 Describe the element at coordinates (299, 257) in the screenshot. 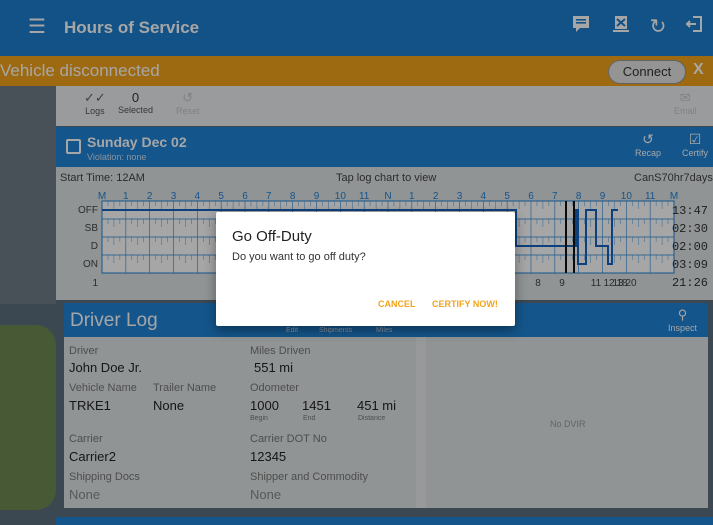

I see `dialog-message: Do you want to go off duty?` at that location.